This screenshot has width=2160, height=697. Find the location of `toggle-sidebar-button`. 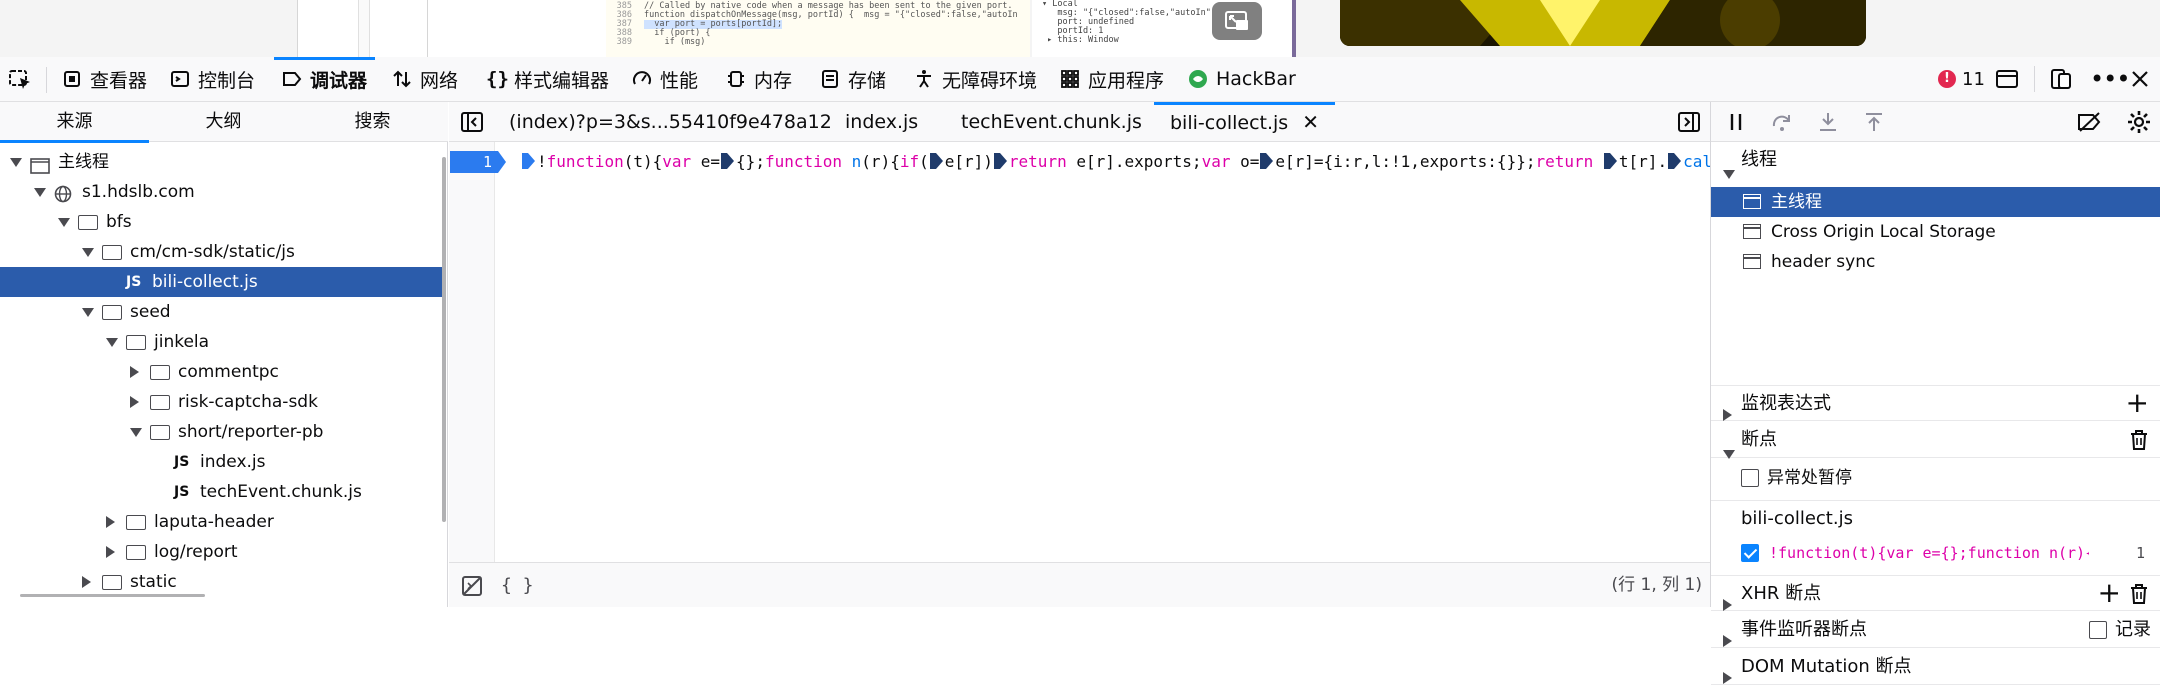

toggle-sidebar-button is located at coordinates (2007, 79).